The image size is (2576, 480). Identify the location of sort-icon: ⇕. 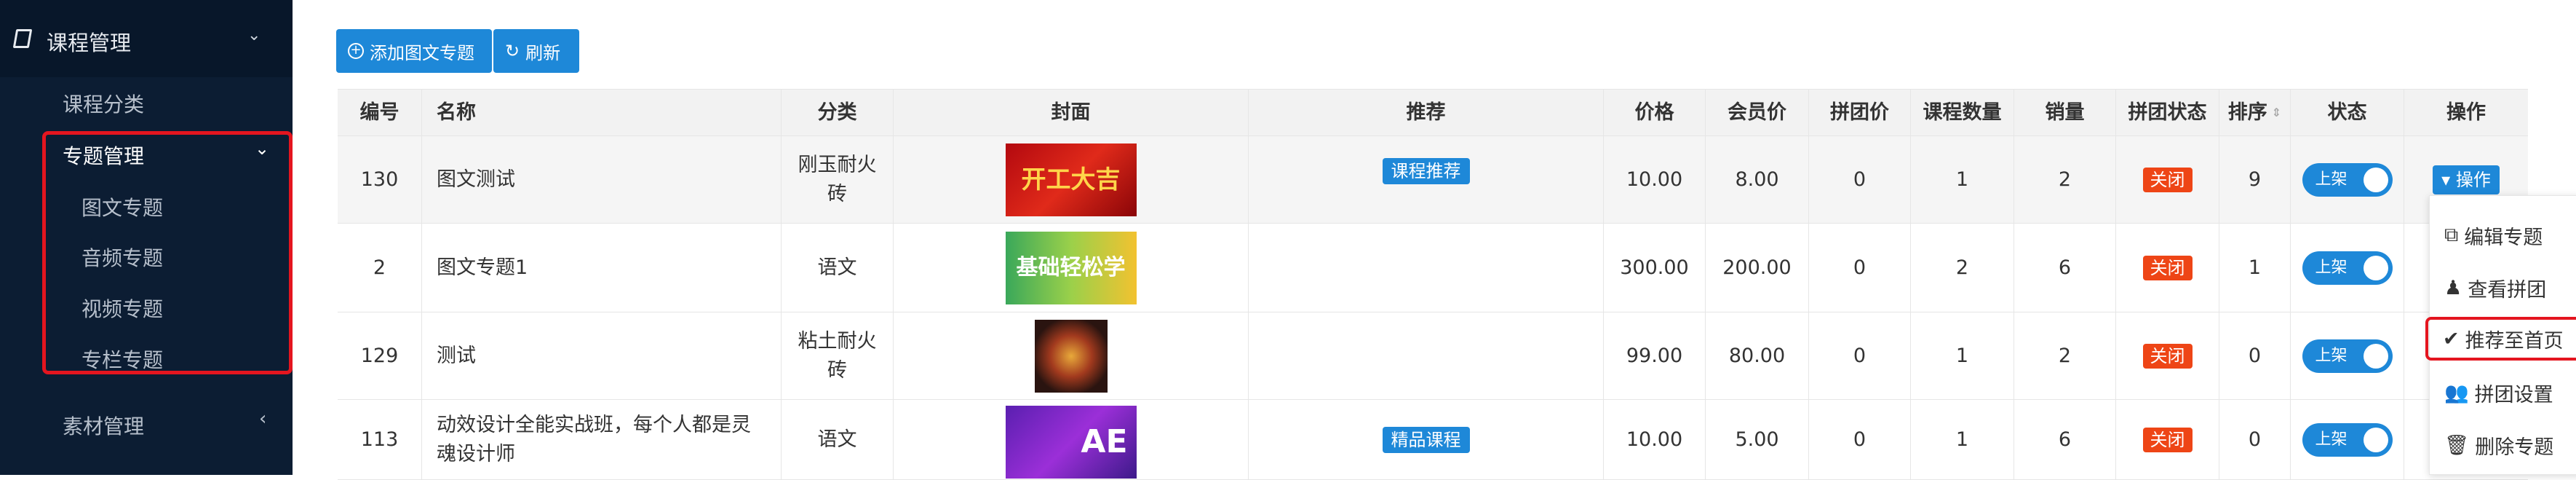
(2276, 112).